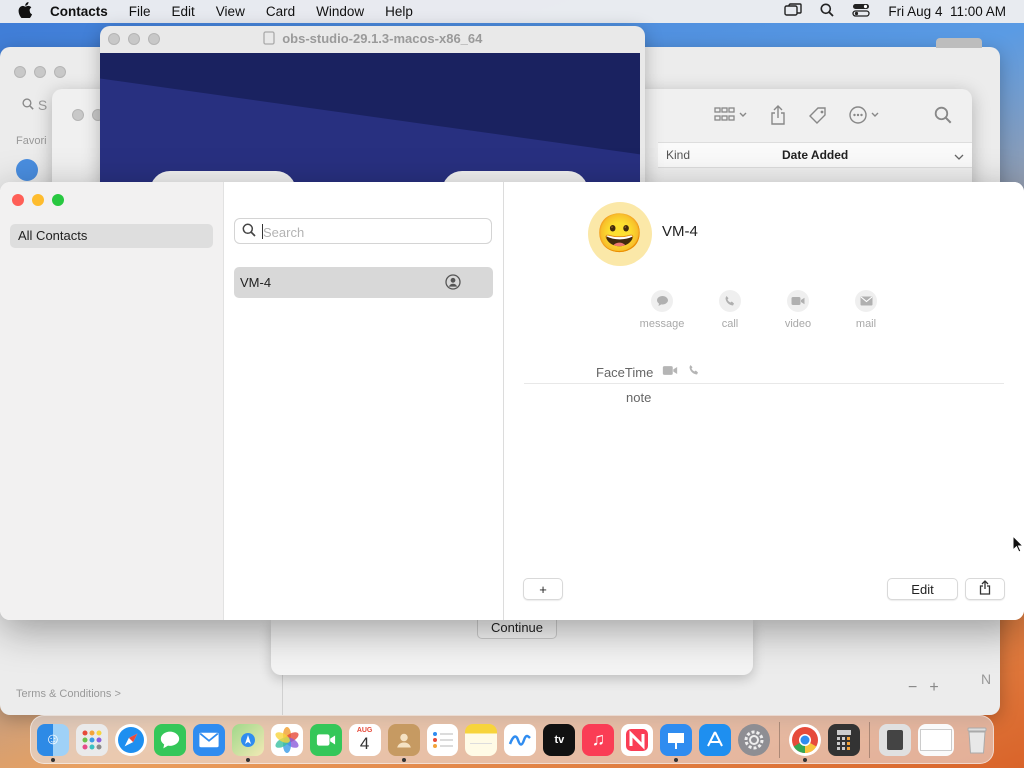 The width and height of the screenshot is (1024, 768). I want to click on apple-menu-icon, so click(27, 11).